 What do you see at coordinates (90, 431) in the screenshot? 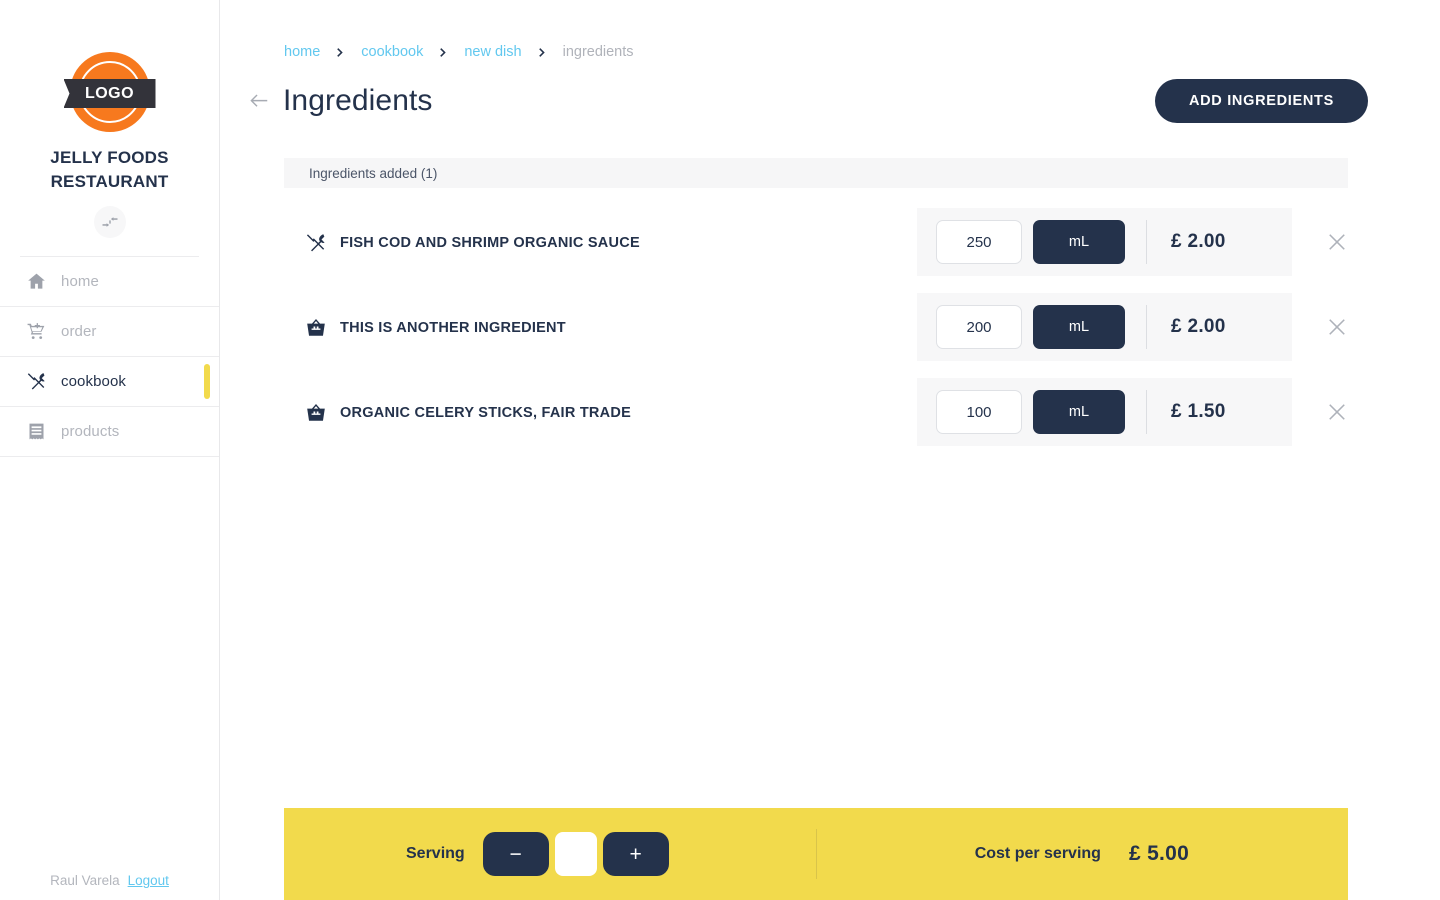
I see `sidebar-item-label: products` at bounding box center [90, 431].